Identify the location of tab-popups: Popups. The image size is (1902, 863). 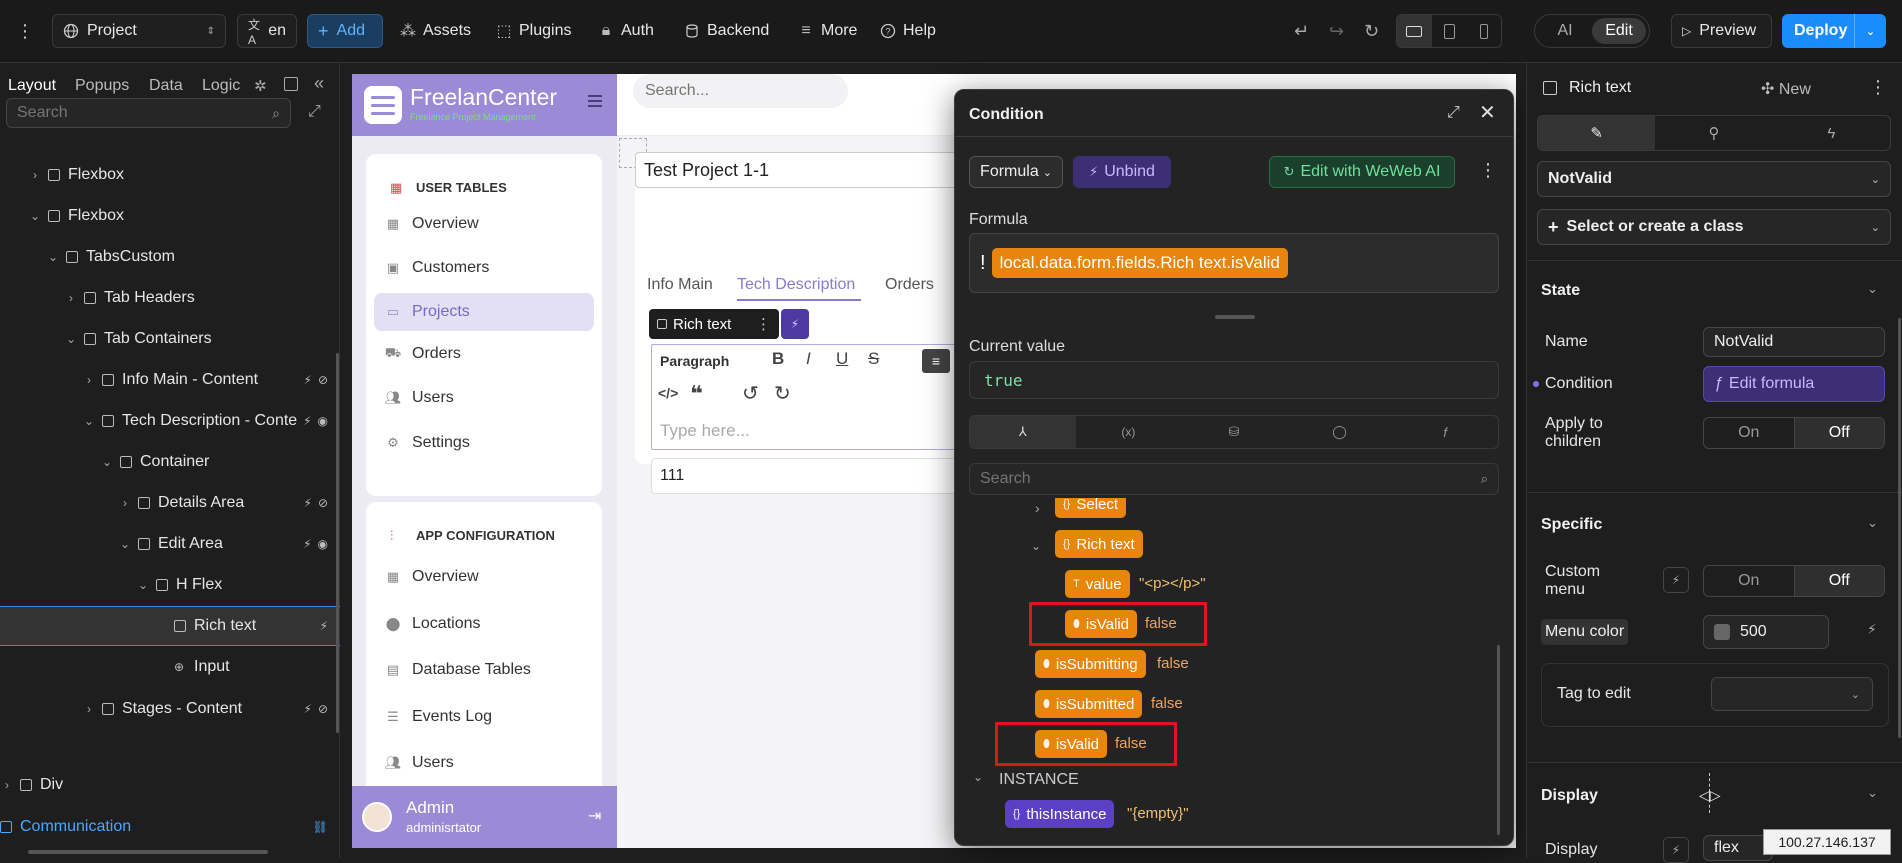
(102, 86).